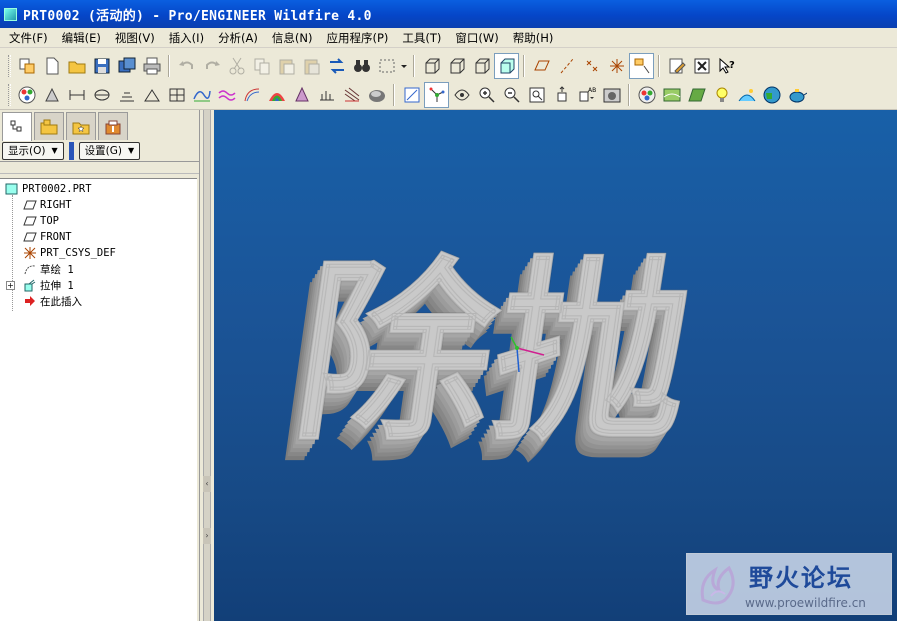  I want to click on menu-tools: 工具(T), so click(421, 38).